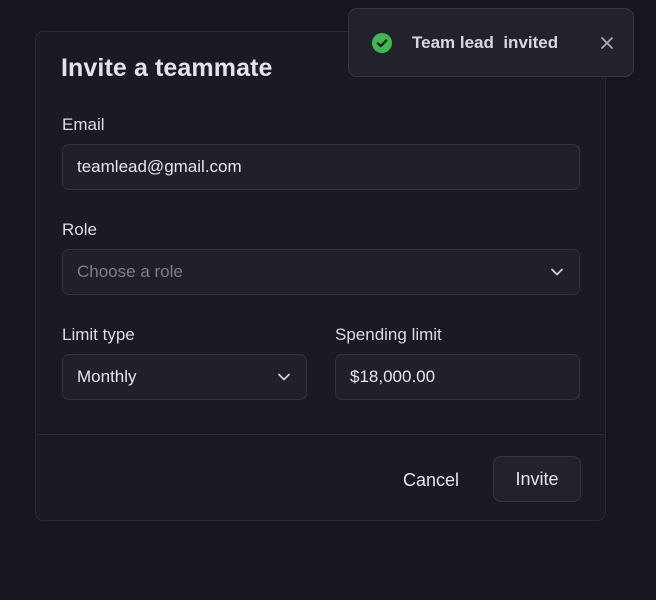  Describe the element at coordinates (485, 42) in the screenshot. I see `toast-message: Team lead invited` at that location.